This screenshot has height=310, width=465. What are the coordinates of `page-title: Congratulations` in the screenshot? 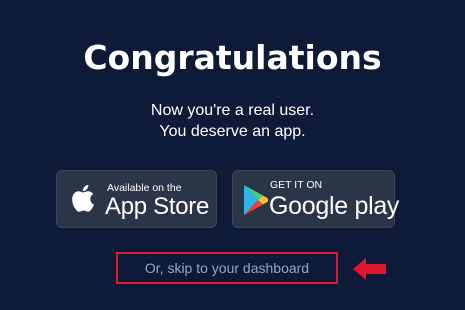 It's located at (232, 57).